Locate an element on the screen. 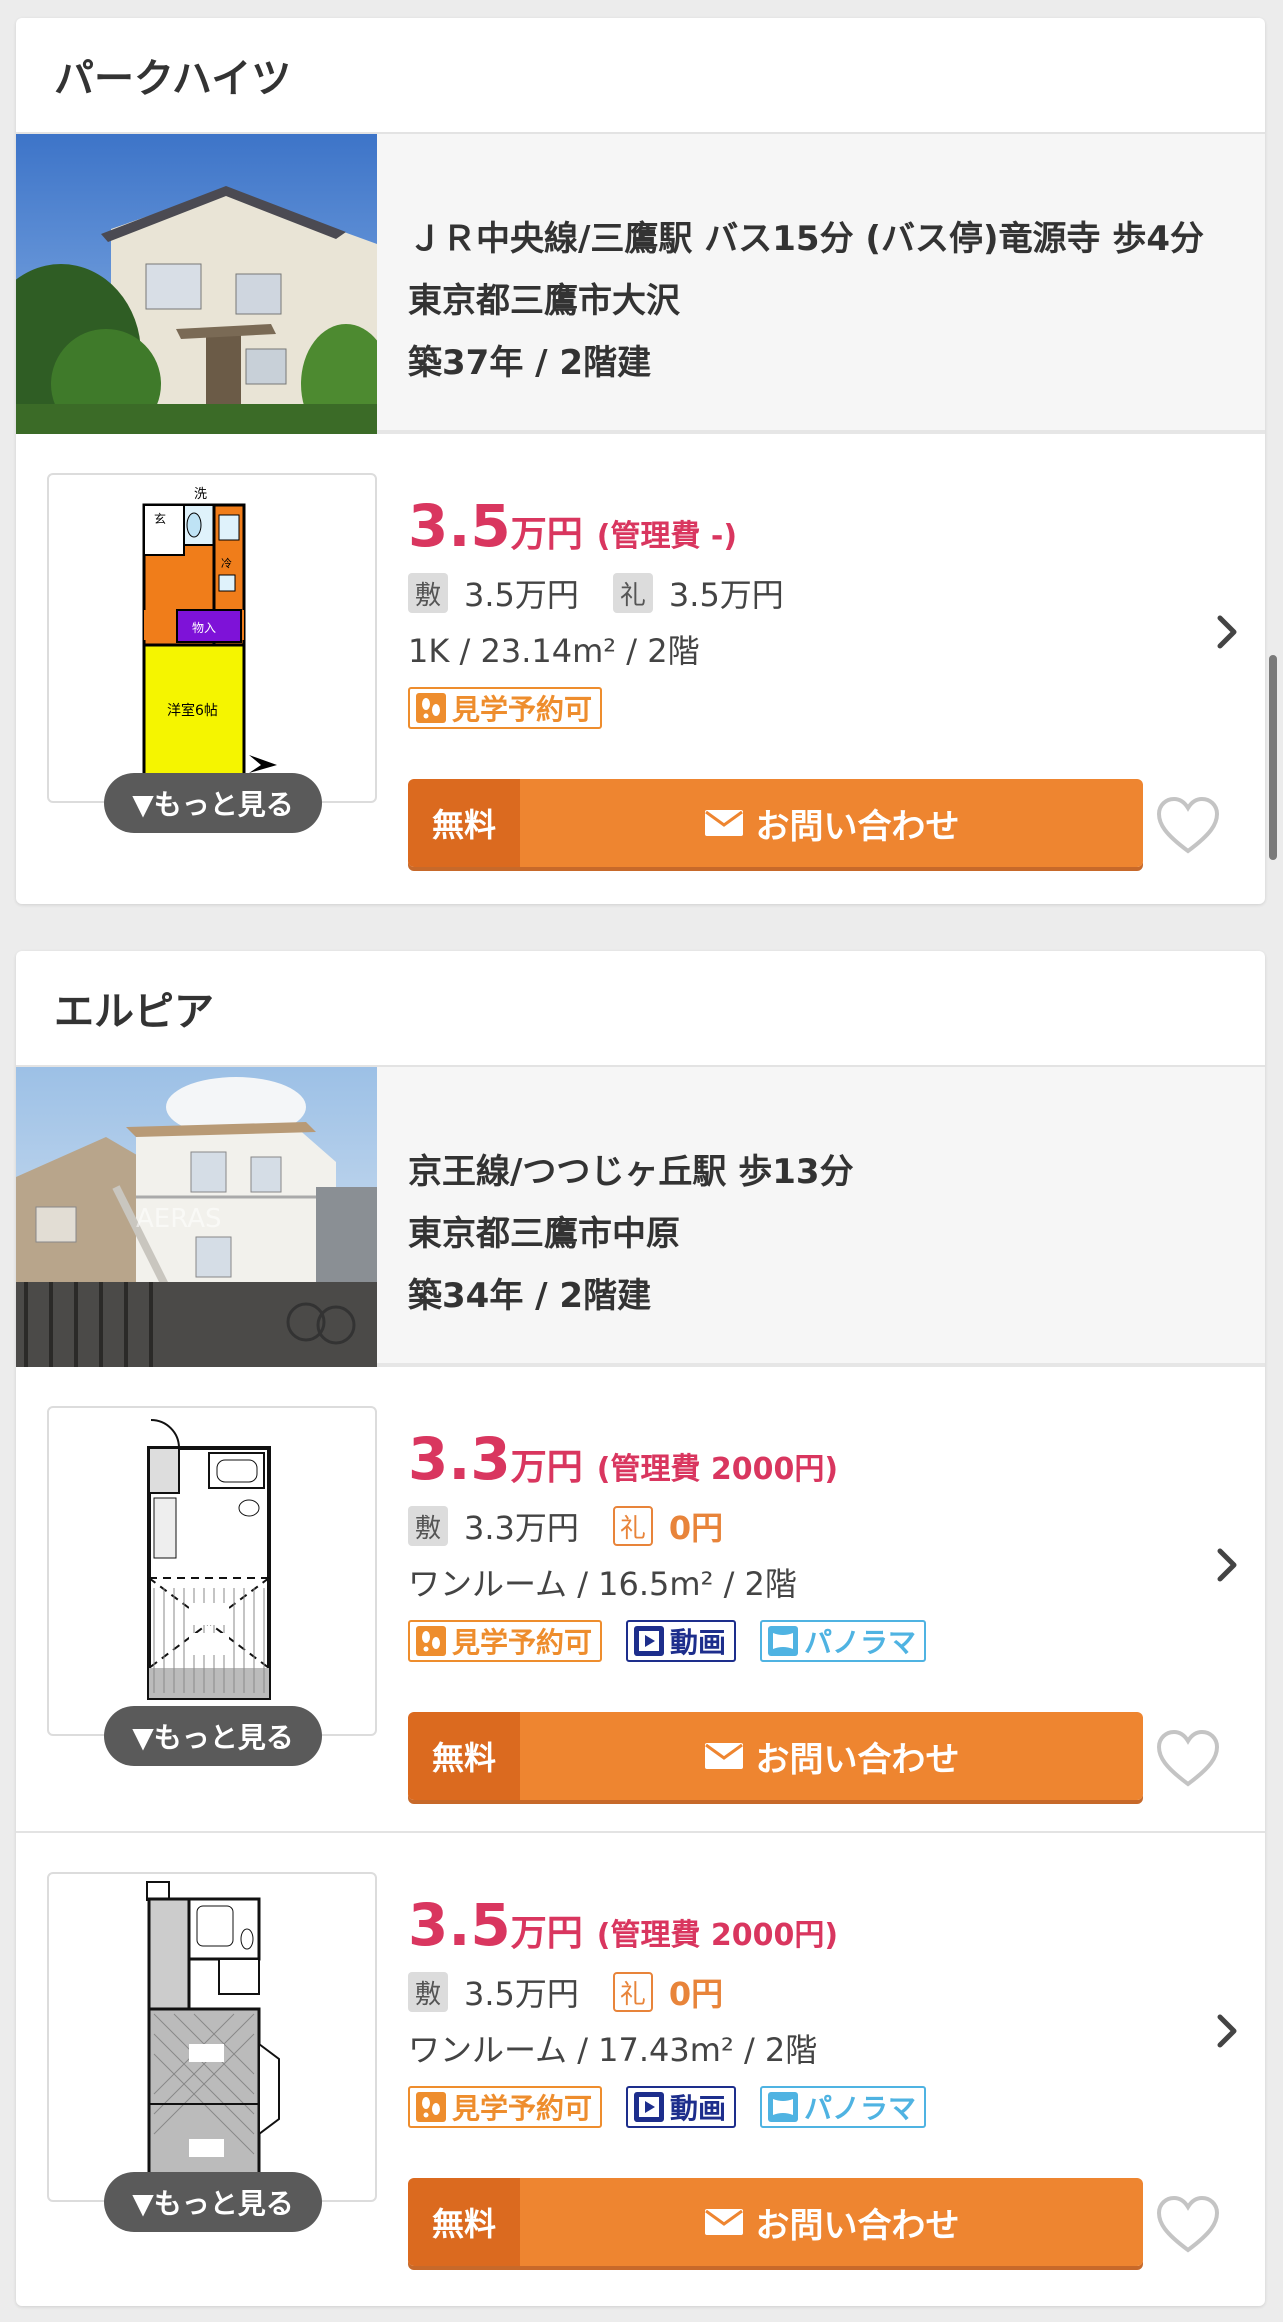 This screenshot has width=1283, height=2322. feature-badges: 見学予約可 is located at coordinates (788, 708).